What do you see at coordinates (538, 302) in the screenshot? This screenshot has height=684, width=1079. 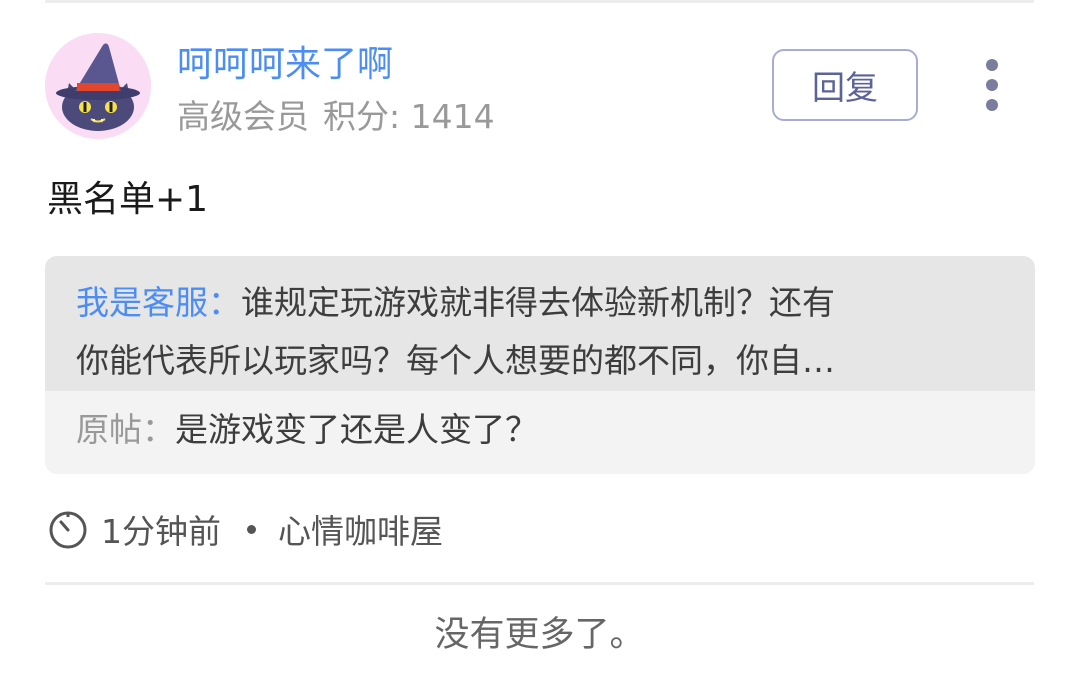 I see `quote-body-line1: 谁规定玩游戏就非得去体验新机制？还有` at bounding box center [538, 302].